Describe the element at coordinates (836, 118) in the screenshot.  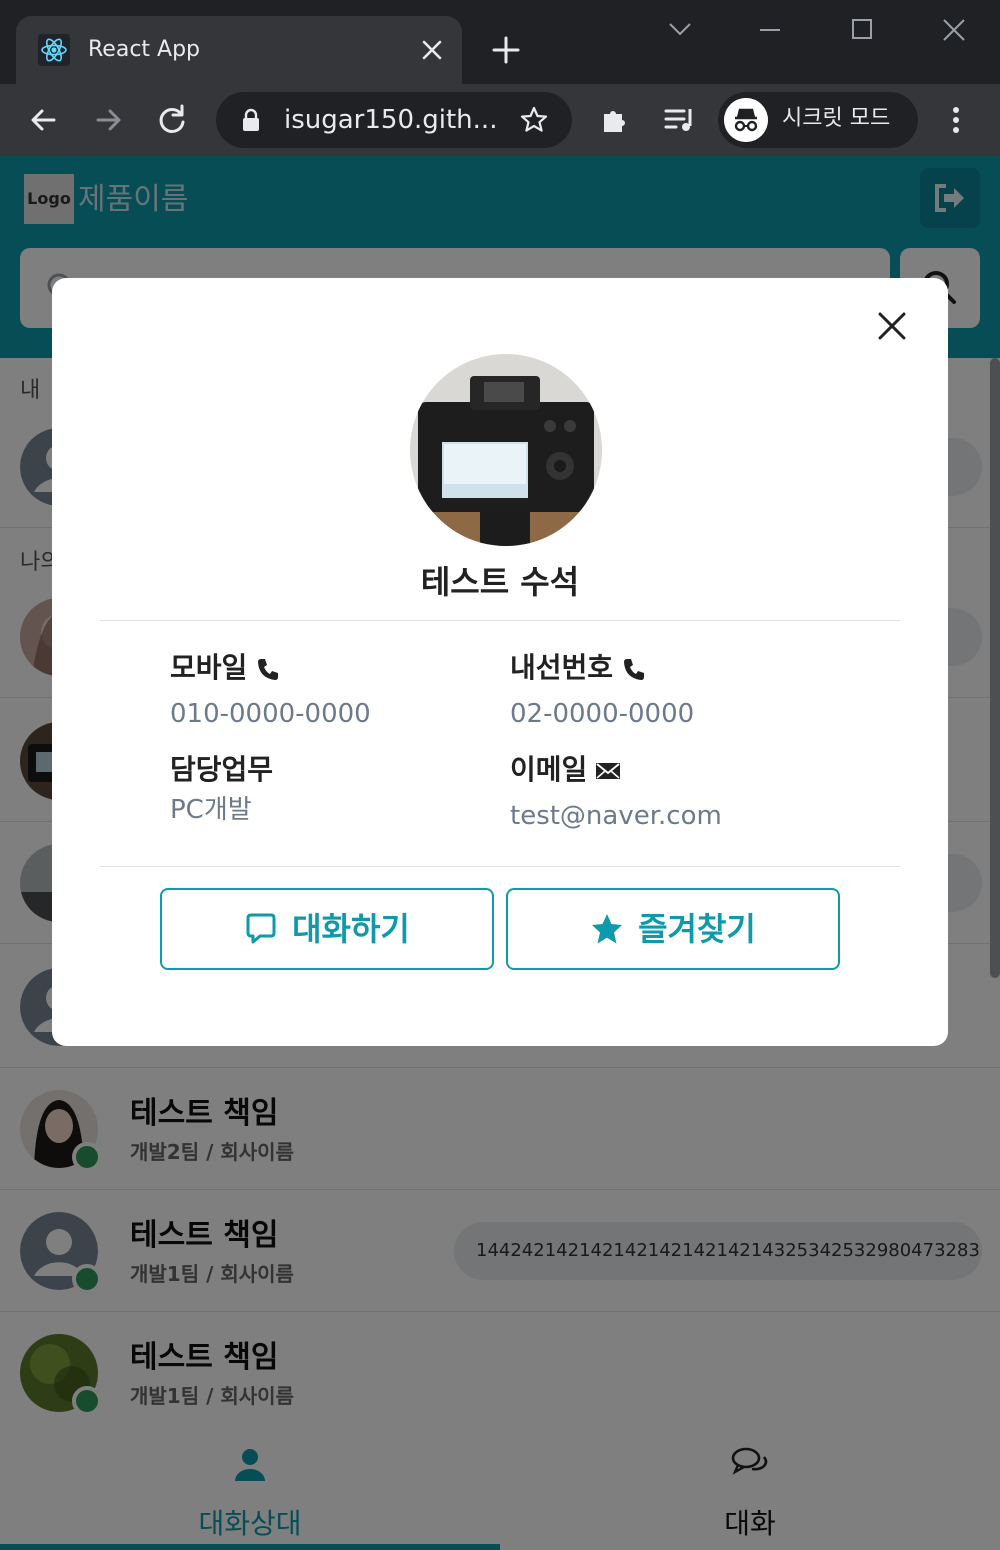
I see `incognito-label: 시크릿 모드` at that location.